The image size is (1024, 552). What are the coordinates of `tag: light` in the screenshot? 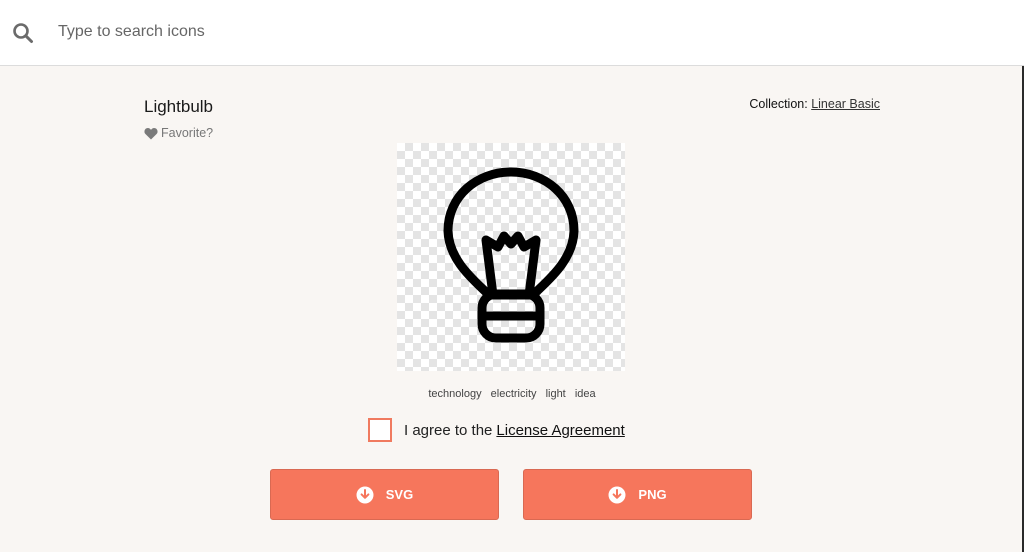 It's located at (556, 394).